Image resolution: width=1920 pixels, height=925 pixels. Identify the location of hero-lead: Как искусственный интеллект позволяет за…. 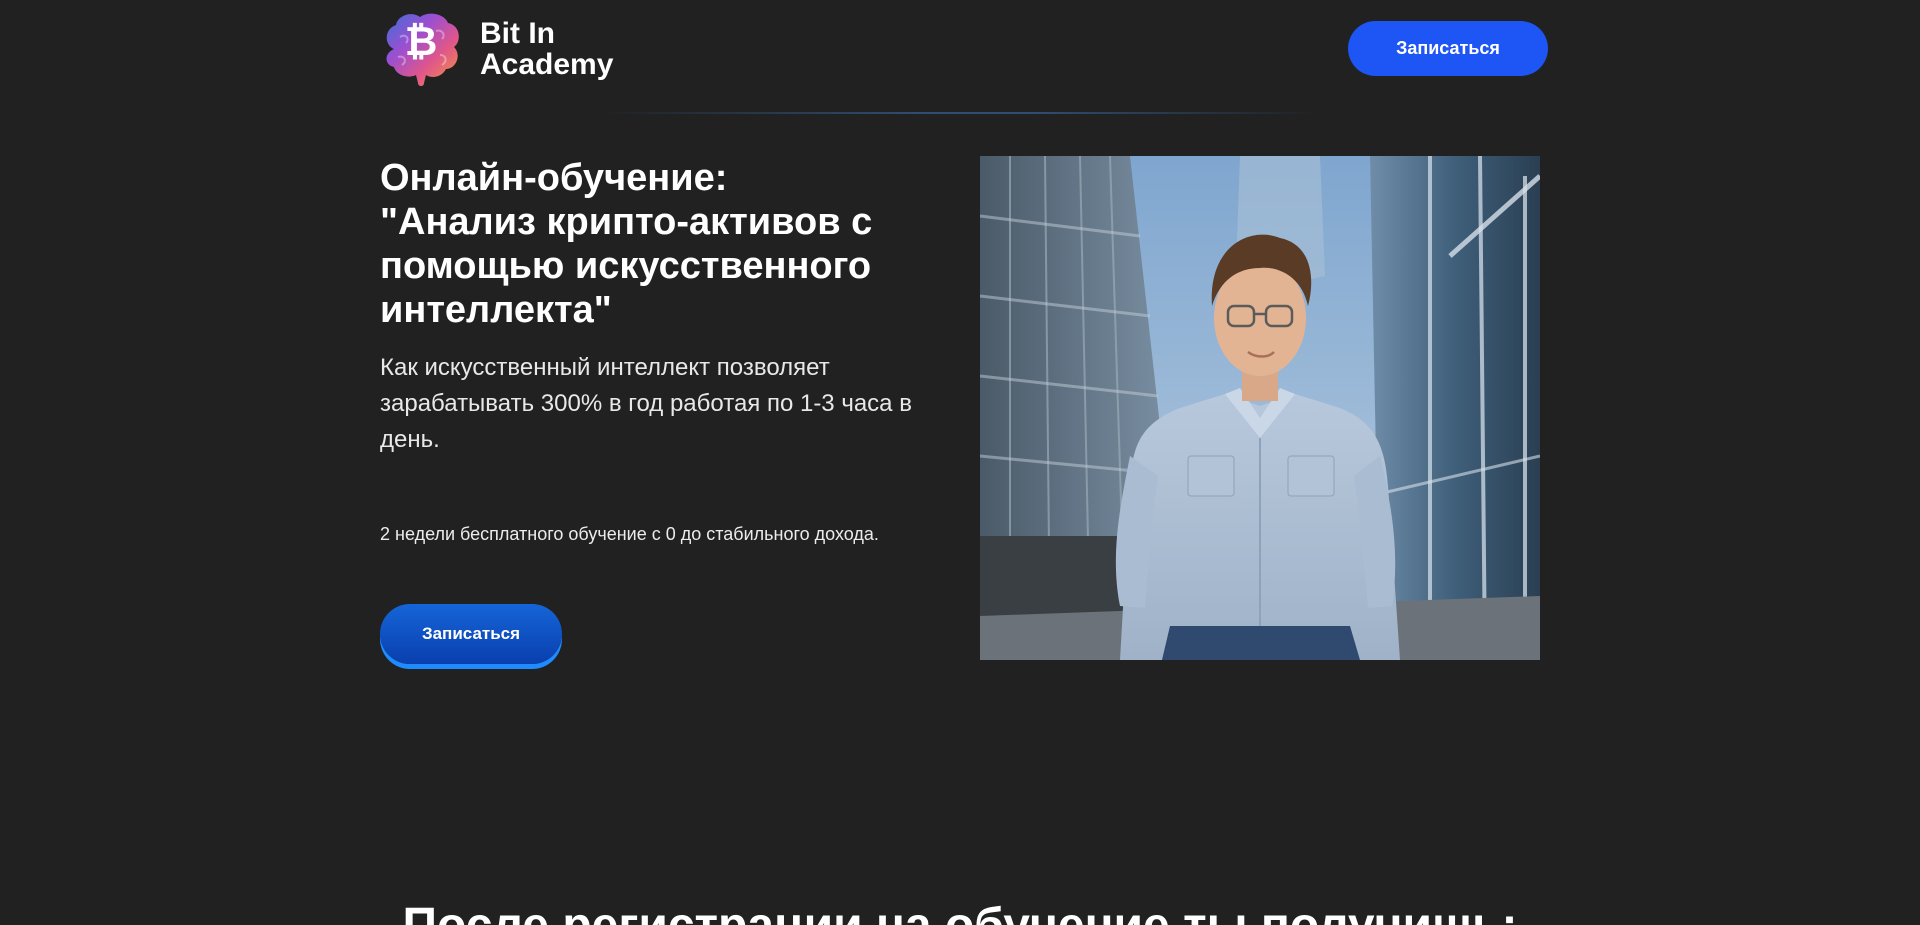
(646, 403).